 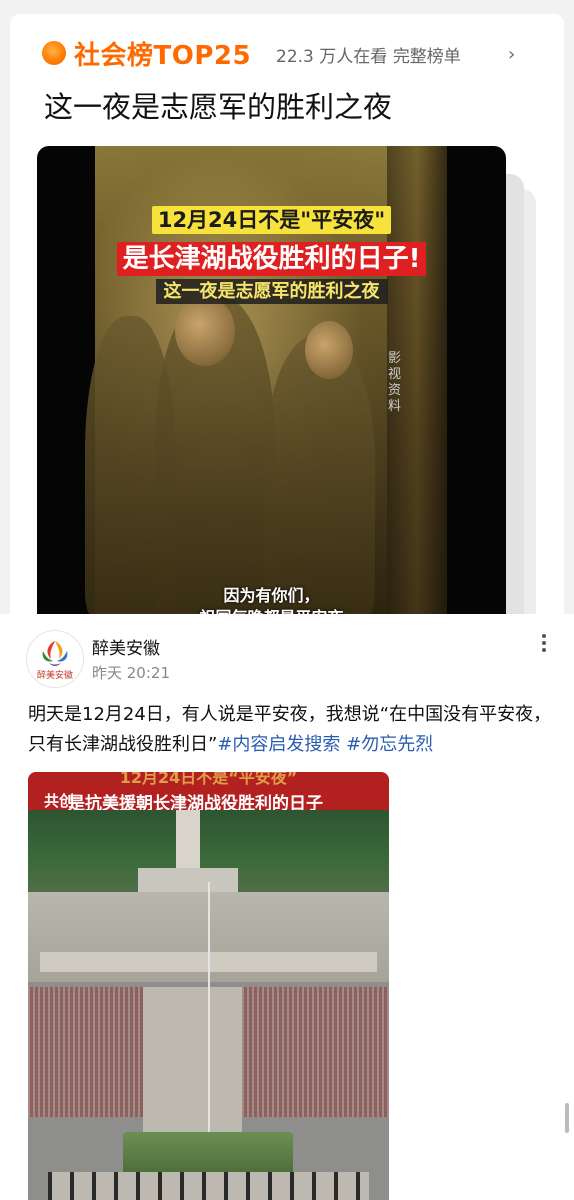 I want to click on image-caption-band: 12月24日不是“平安夜” 共创 是抗美援朝长津湖战役胜利的日子, so click(x=208, y=793).